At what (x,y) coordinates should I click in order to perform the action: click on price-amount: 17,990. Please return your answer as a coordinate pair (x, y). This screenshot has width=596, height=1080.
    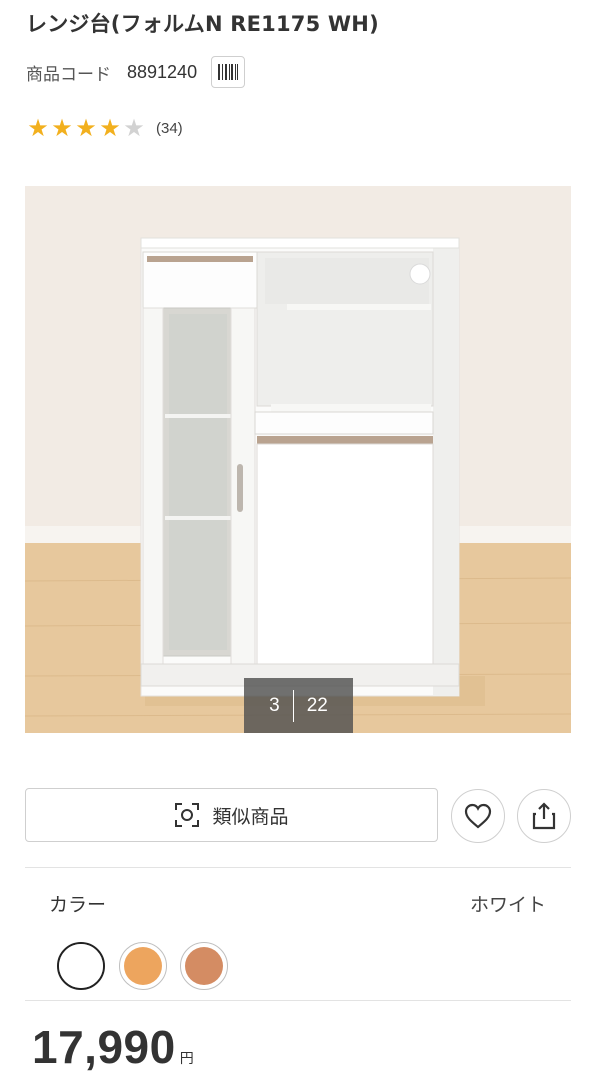
    Looking at the image, I should click on (104, 1047).